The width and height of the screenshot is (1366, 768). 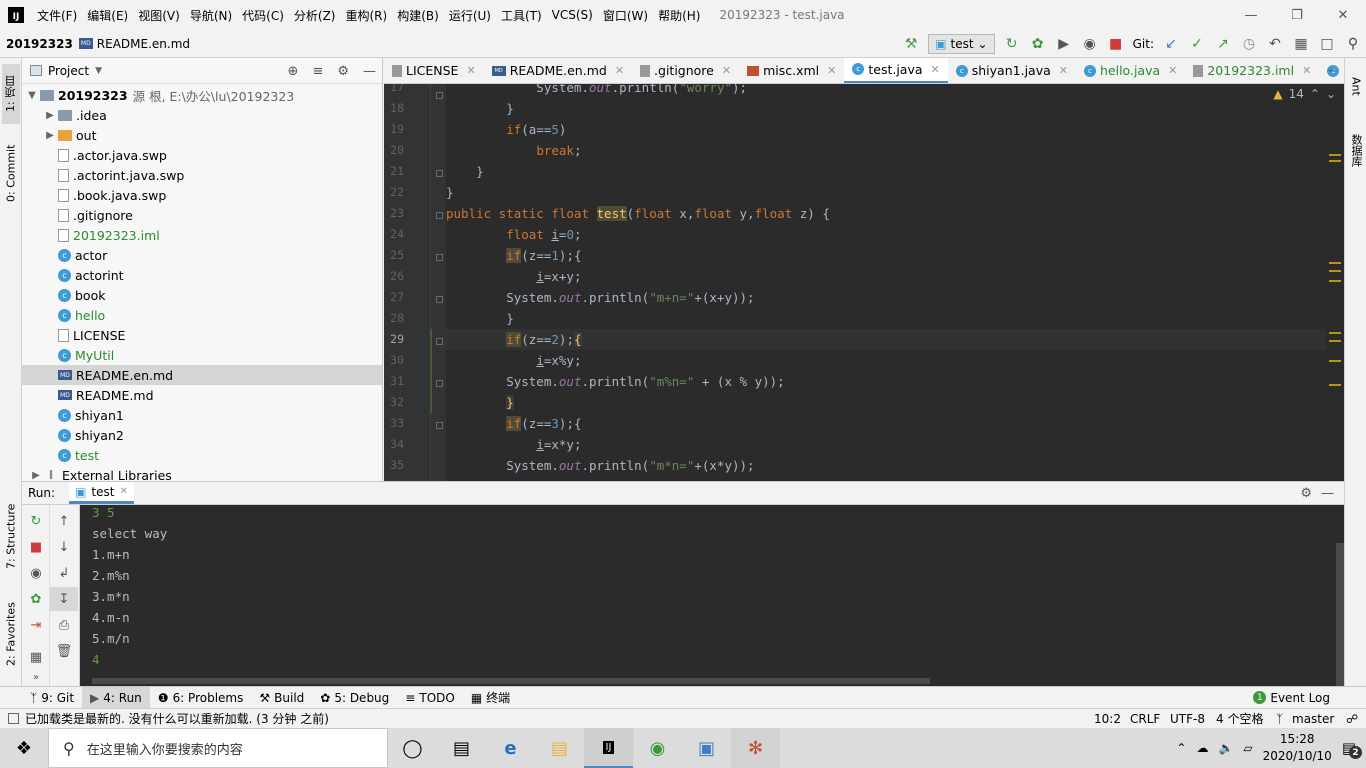 What do you see at coordinates (177, 718) in the screenshot?
I see `status-message: 已加载类是最新的. 没有什么可以重新加载. (3 分钟 之前)` at bounding box center [177, 718].